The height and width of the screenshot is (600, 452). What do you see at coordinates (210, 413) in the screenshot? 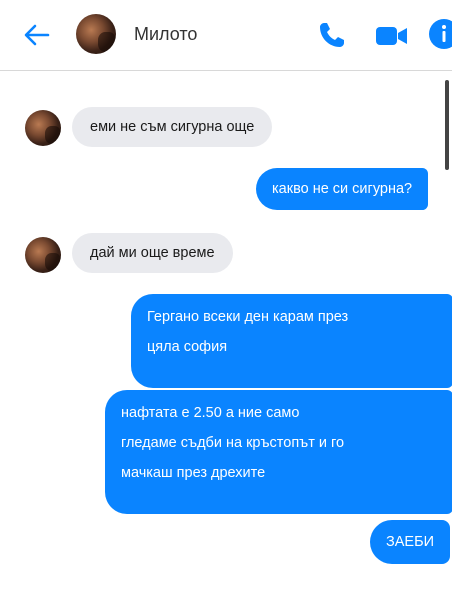
I see `message-line: нафтата е 2.50 а ние само` at bounding box center [210, 413].